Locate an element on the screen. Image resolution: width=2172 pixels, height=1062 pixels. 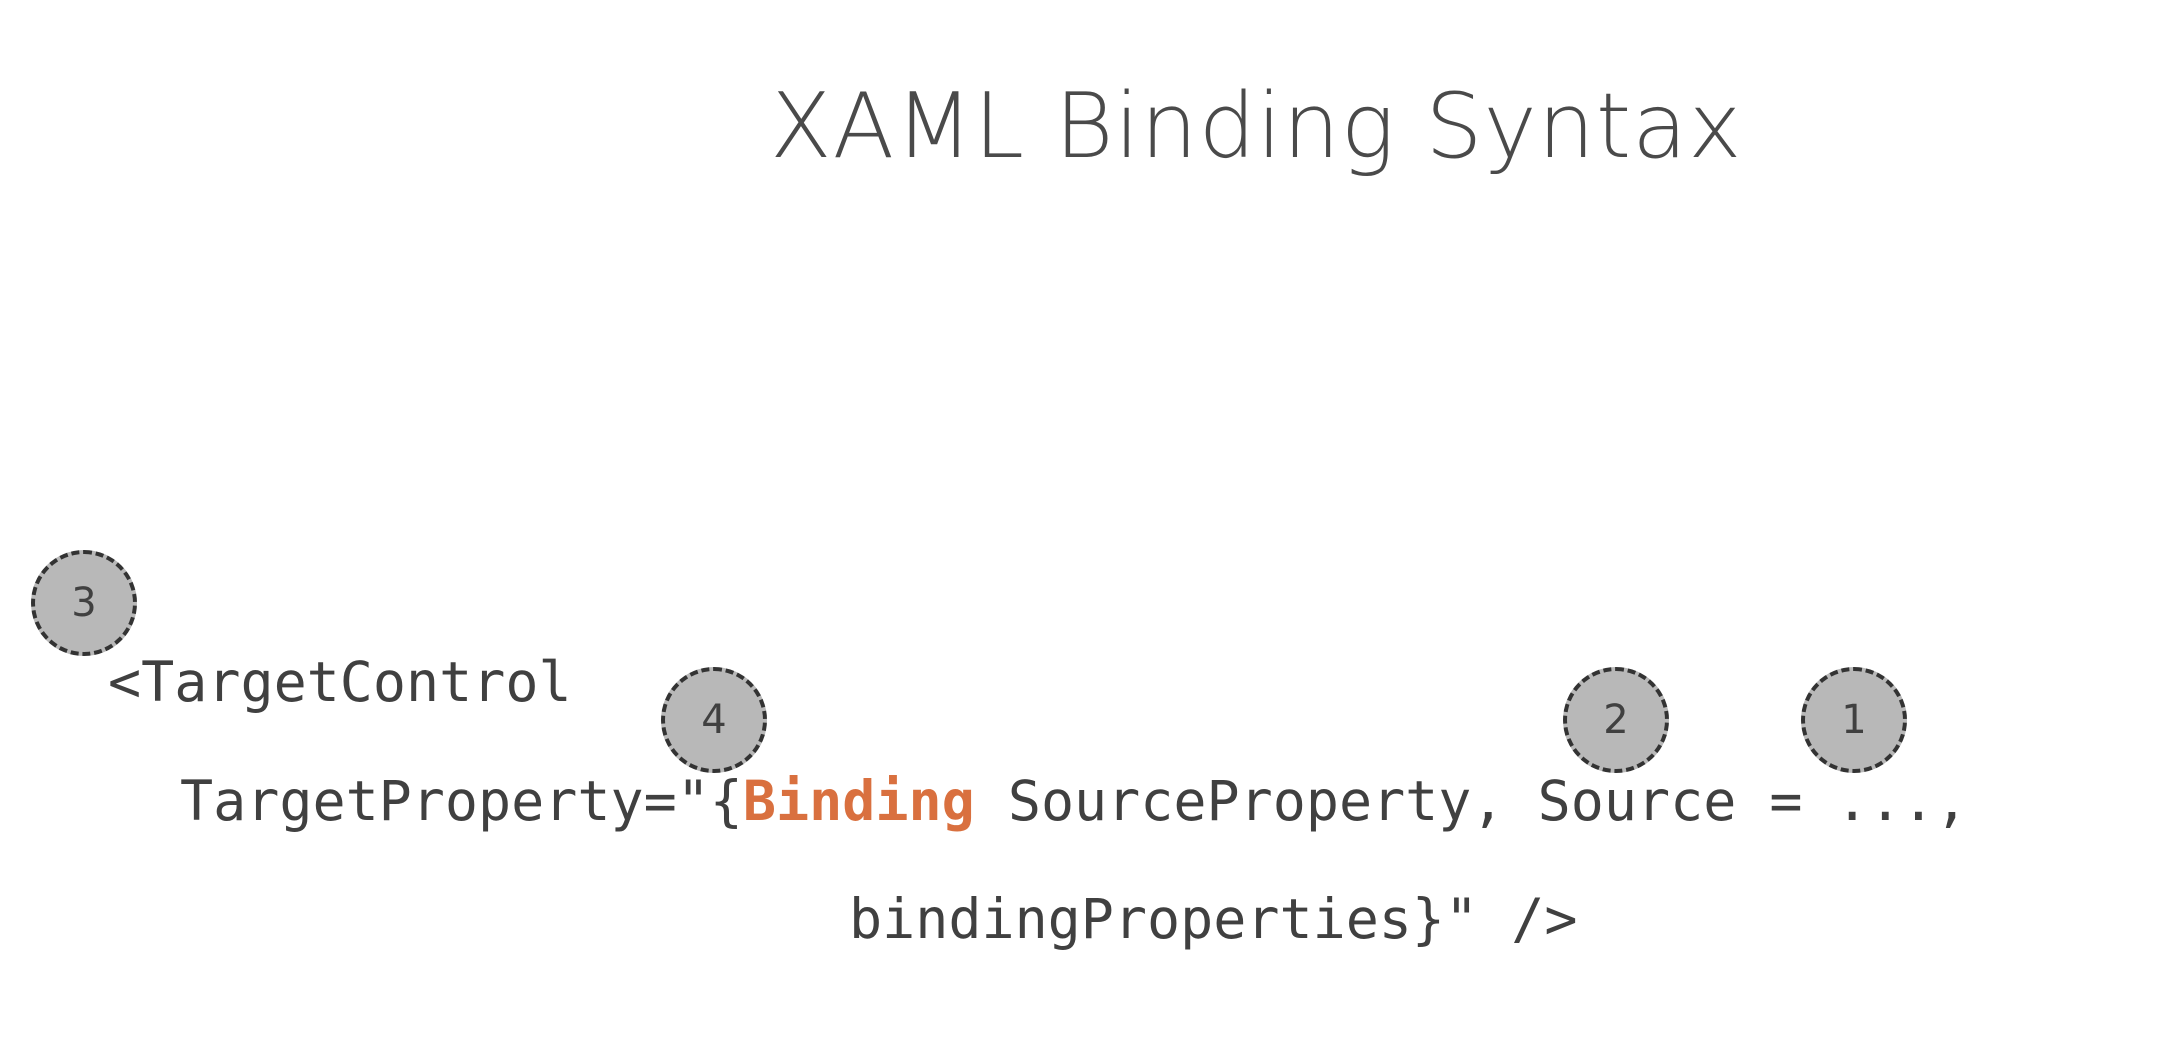
code-target-property-prefix: TargetProperty="{ is located at coordinates (461, 801).